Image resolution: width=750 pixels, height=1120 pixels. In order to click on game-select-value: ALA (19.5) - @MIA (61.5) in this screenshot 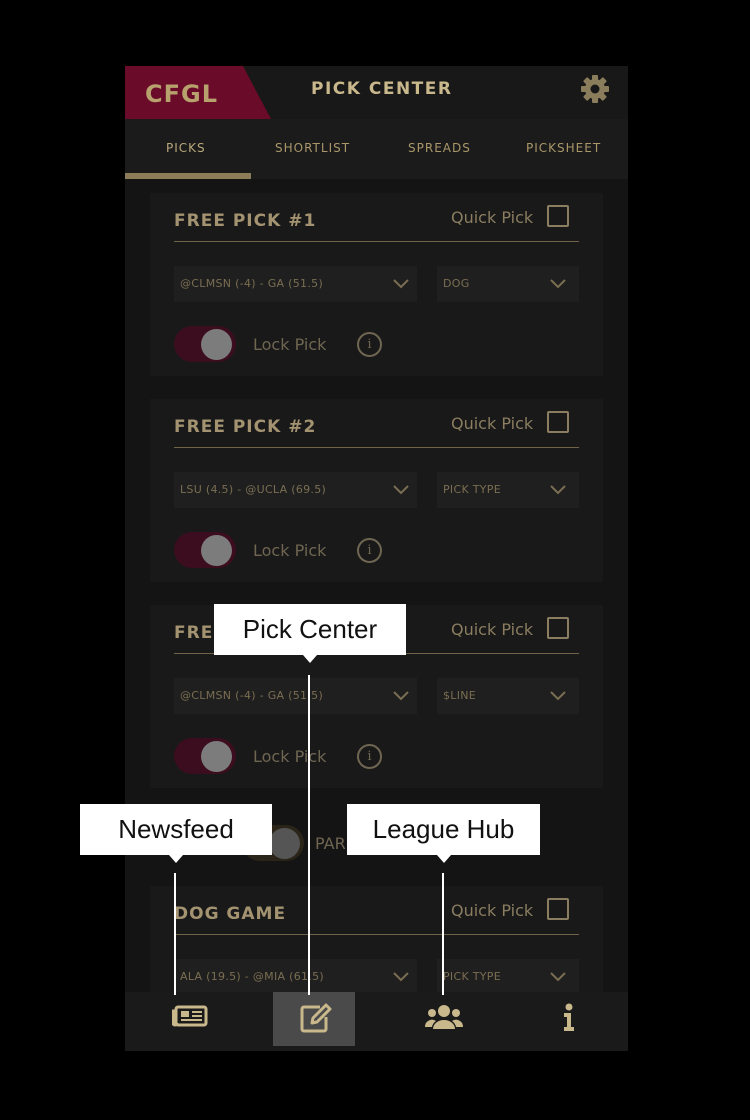, I will do `click(252, 976)`.